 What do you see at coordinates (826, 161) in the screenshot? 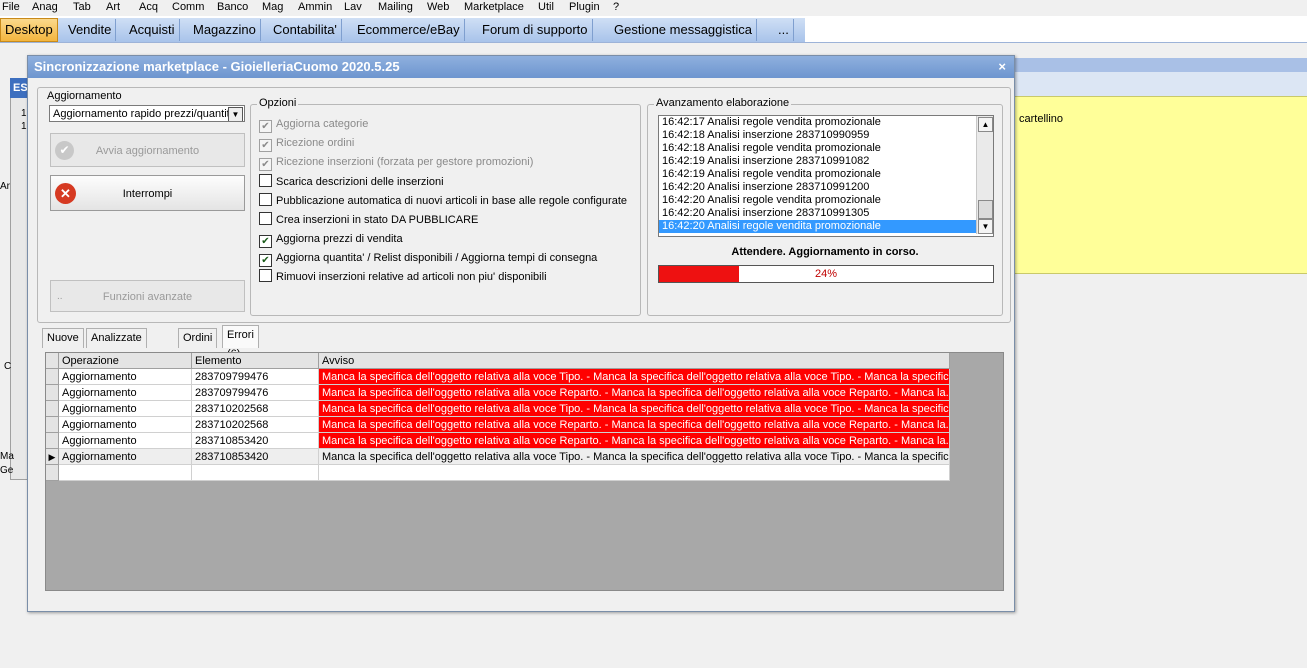
I see `log-line: 16:42:19 Analisi inserzione 283710991082` at bounding box center [826, 161].